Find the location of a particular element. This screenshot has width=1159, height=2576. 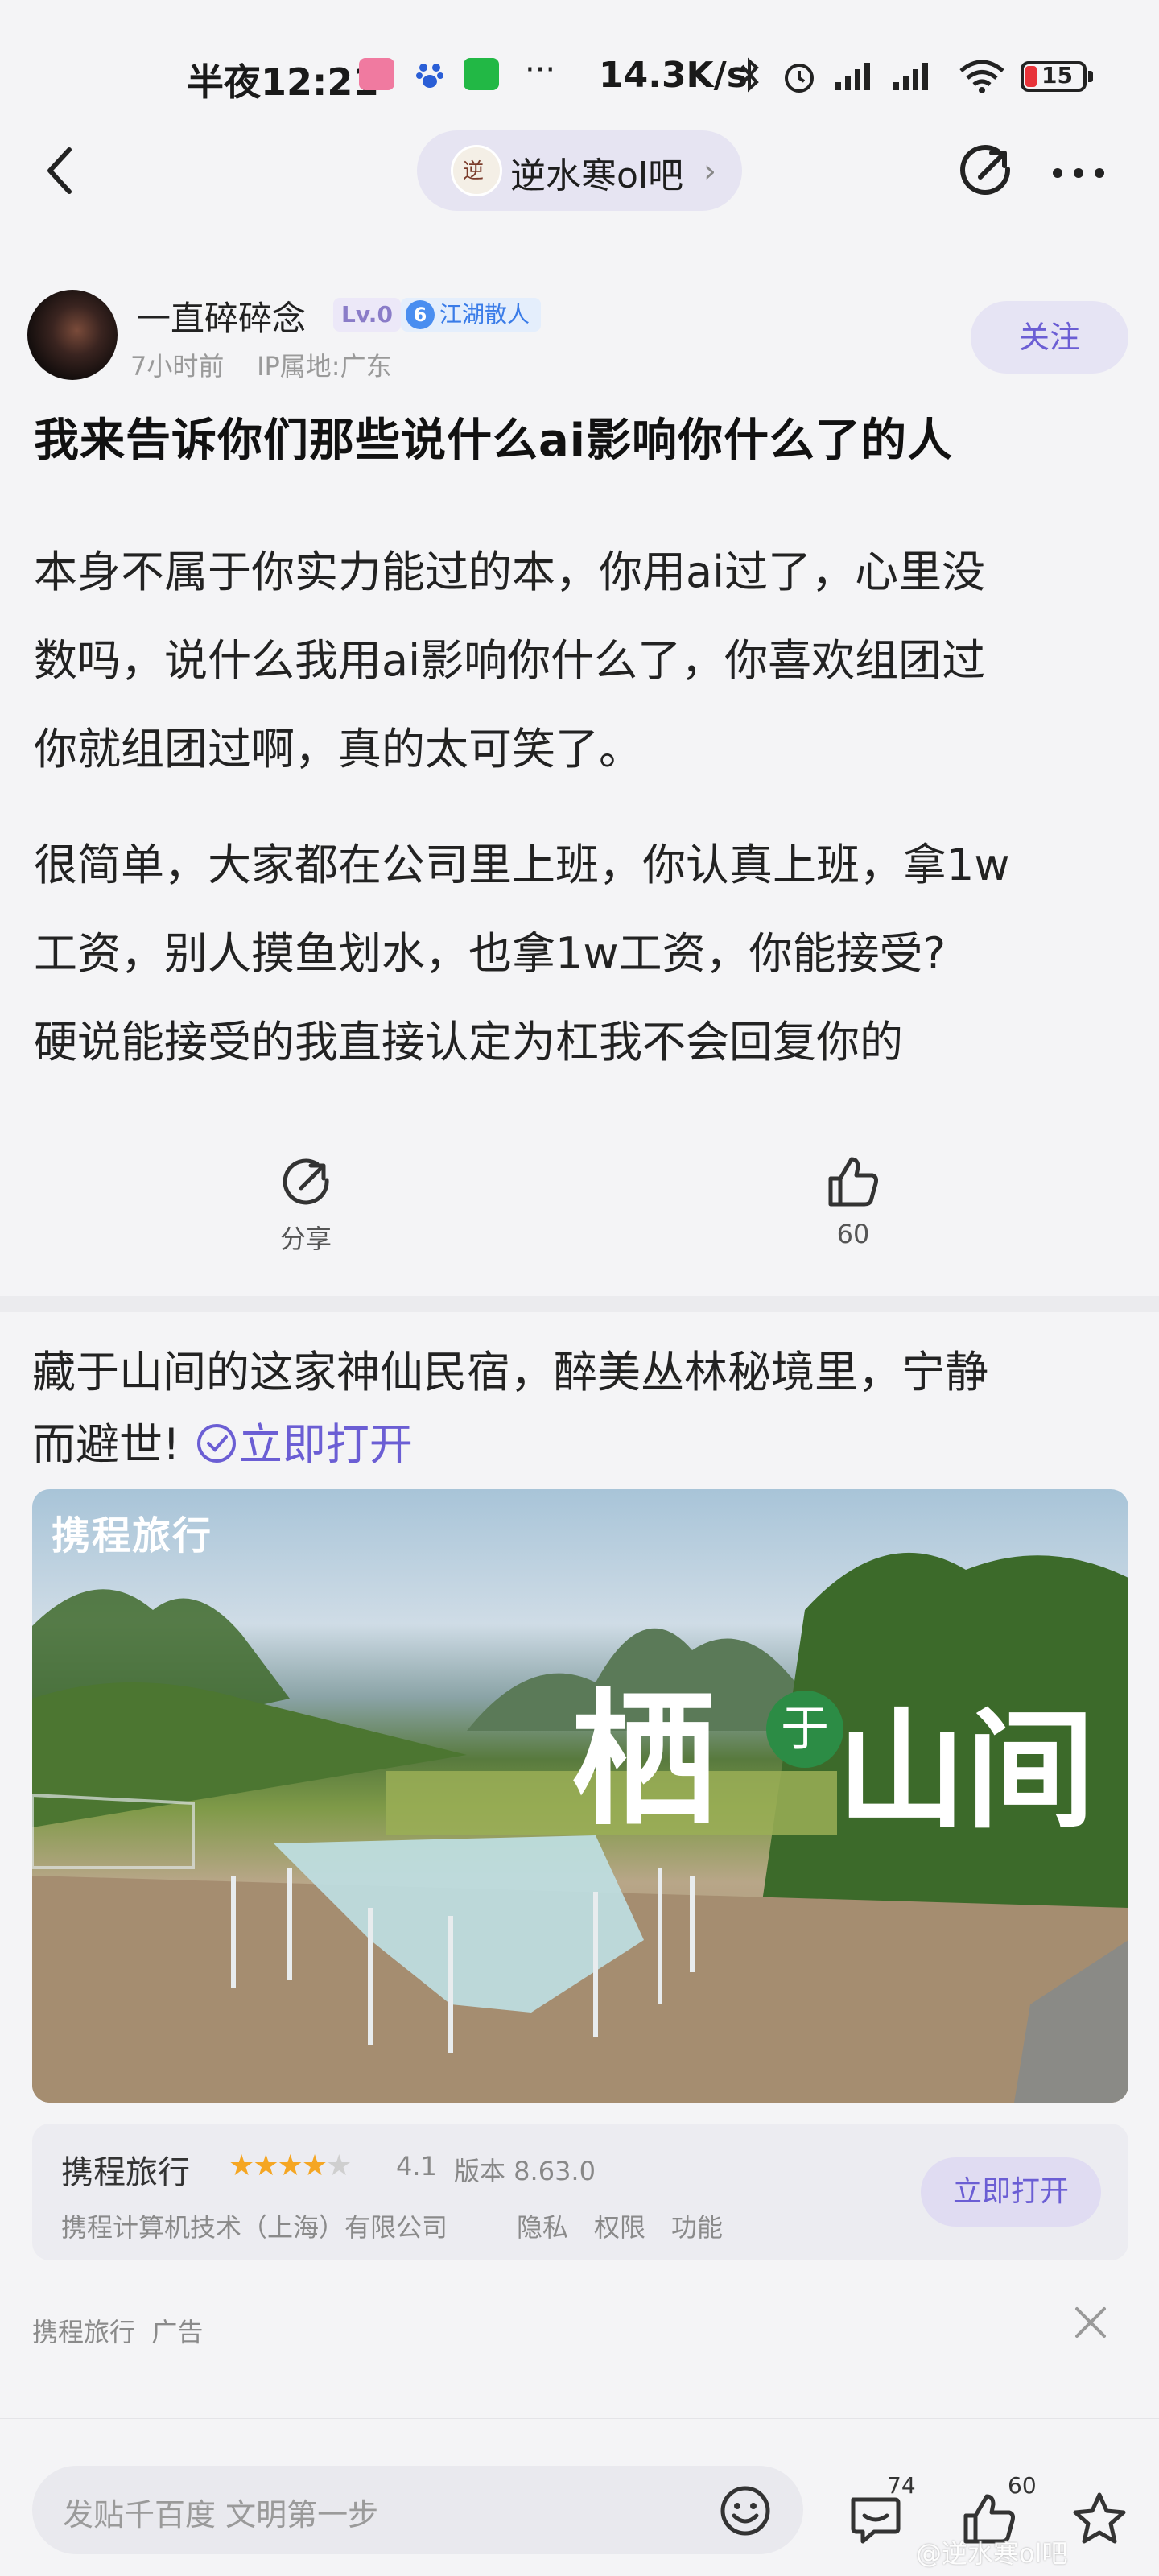

chevron-left-icon is located at coordinates (59, 170).